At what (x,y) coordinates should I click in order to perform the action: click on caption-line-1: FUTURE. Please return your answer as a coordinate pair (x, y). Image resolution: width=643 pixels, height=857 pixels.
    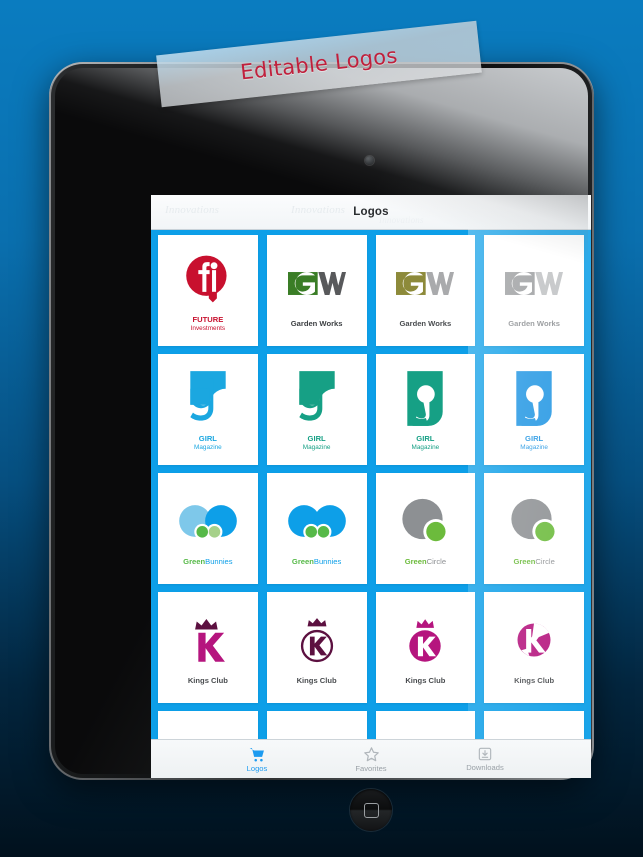
    Looking at the image, I should click on (208, 320).